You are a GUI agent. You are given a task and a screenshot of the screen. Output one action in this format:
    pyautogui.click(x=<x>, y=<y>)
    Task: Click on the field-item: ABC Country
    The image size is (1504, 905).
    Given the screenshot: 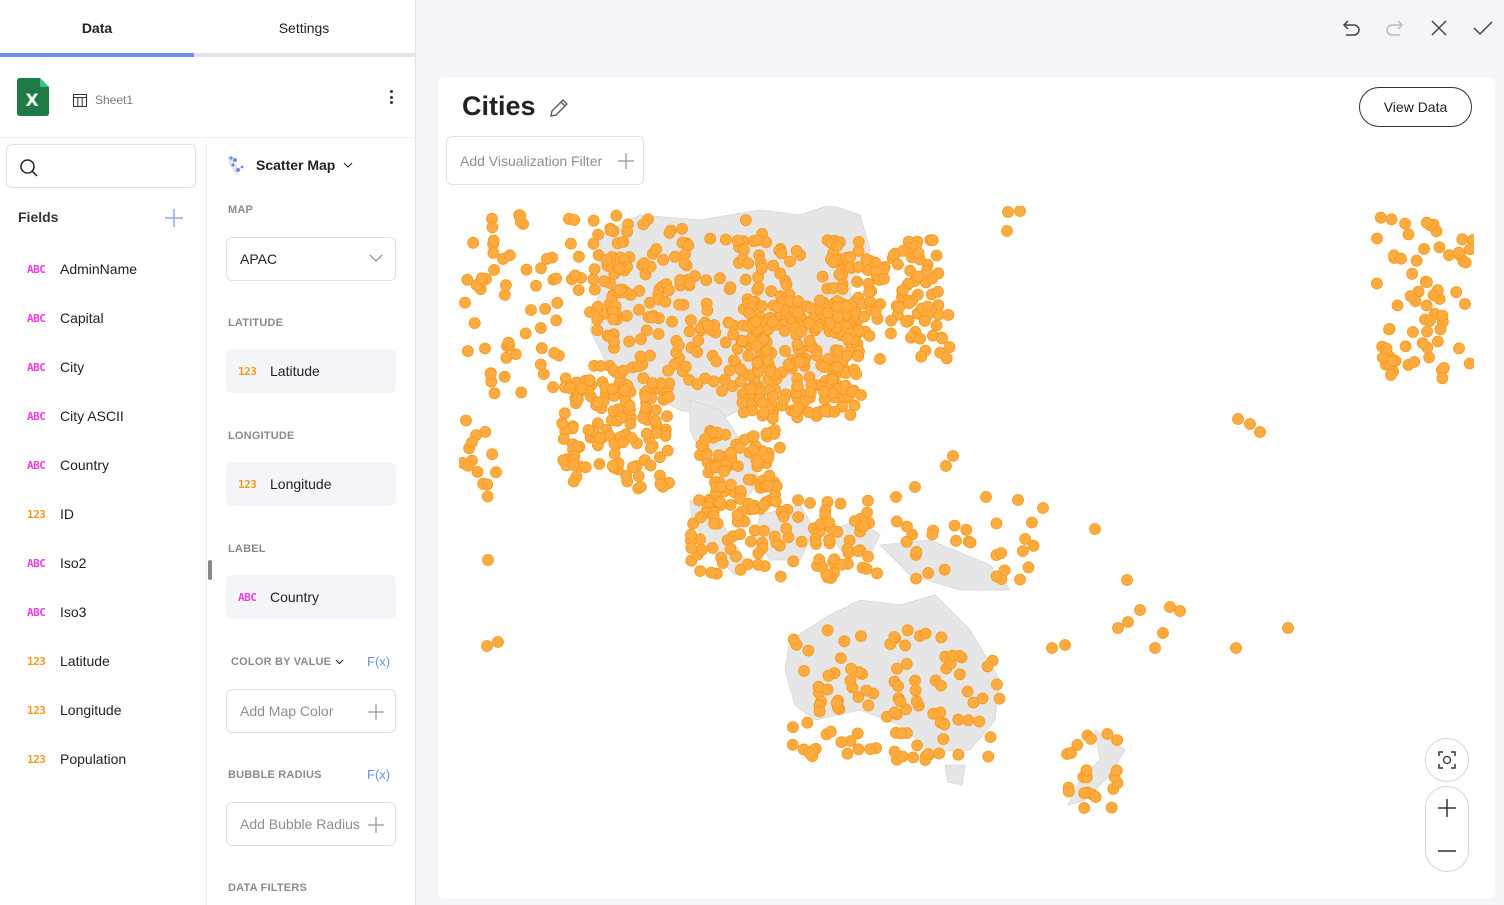 What is the action you would take?
    pyautogui.click(x=103, y=465)
    